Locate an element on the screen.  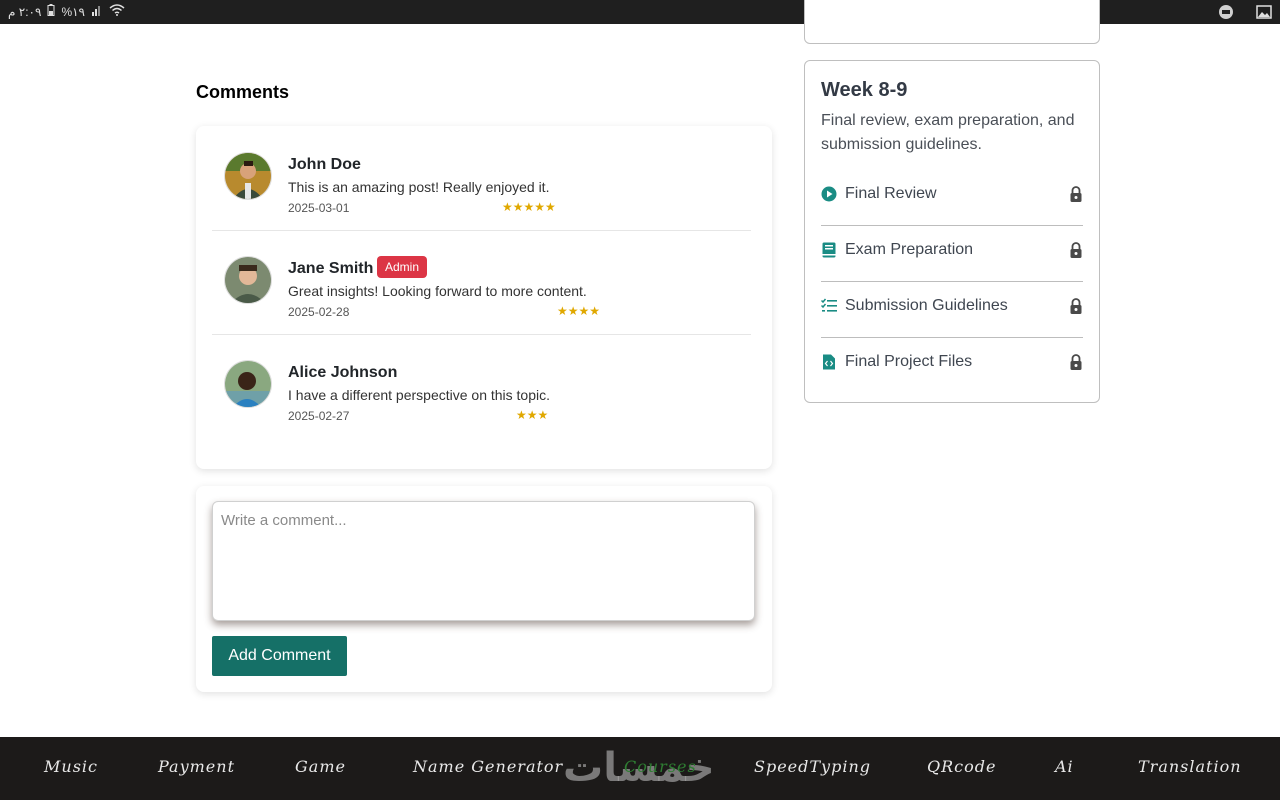
wifi-icon is located at coordinates (117, 11).